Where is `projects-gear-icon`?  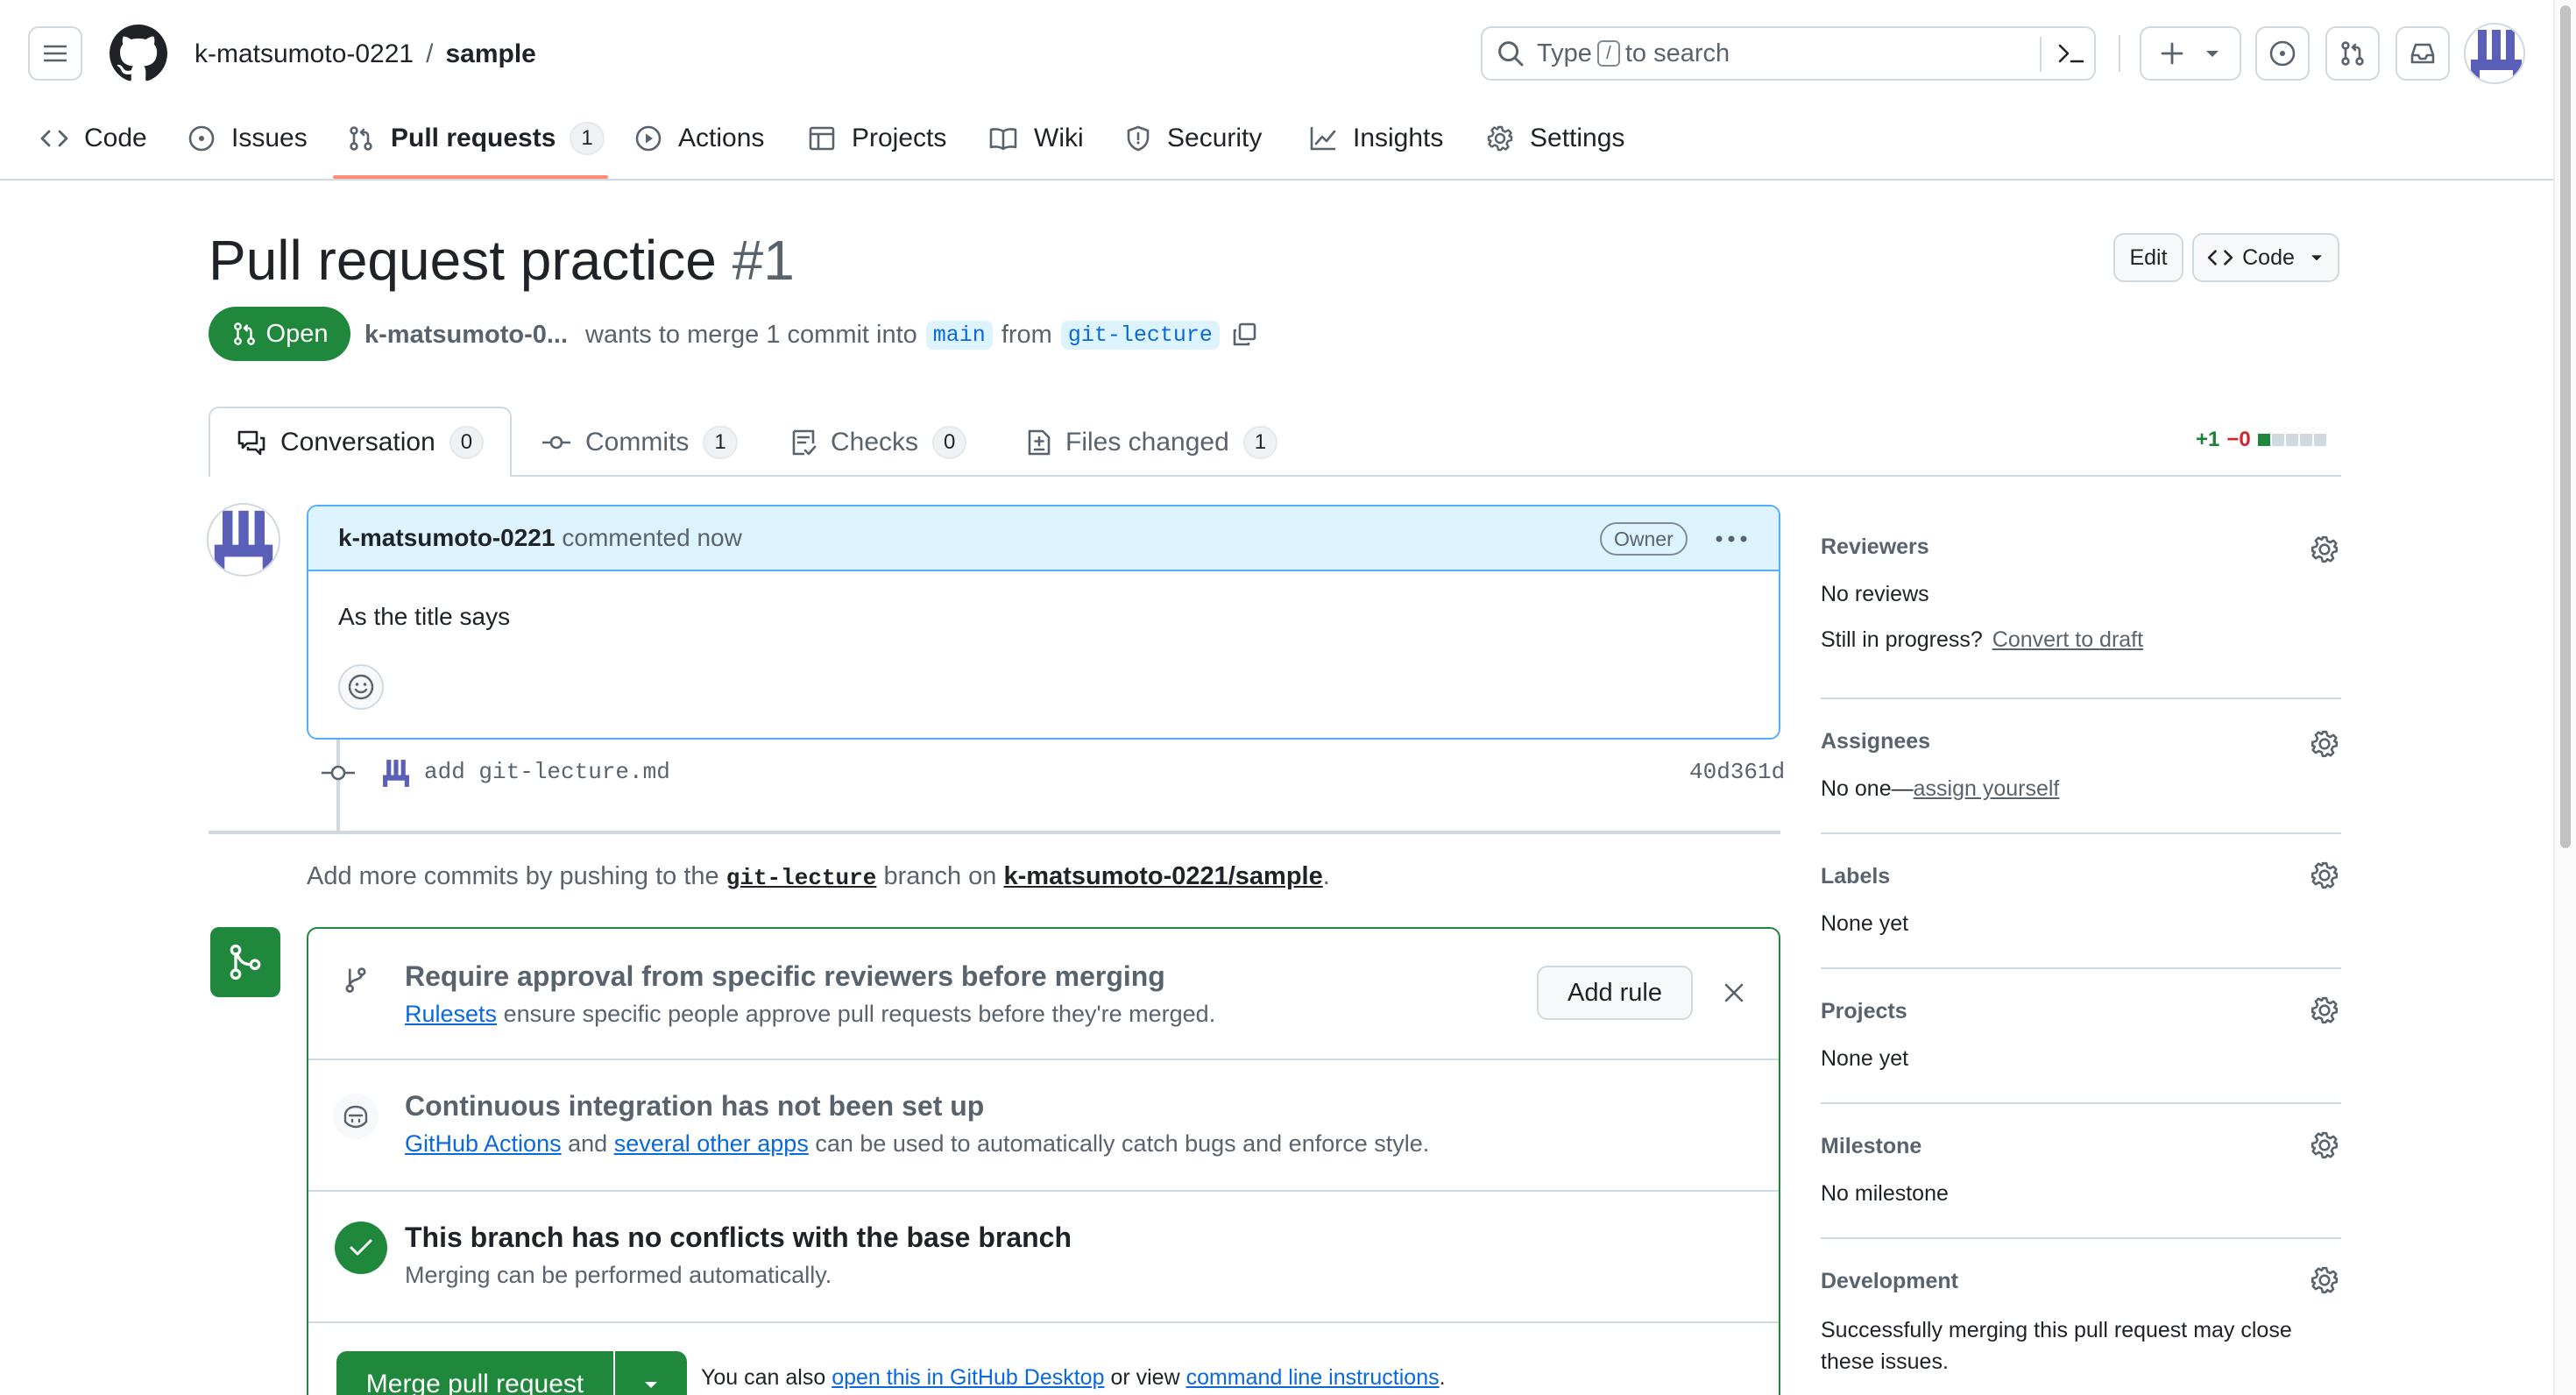 projects-gear-icon is located at coordinates (2324, 1010).